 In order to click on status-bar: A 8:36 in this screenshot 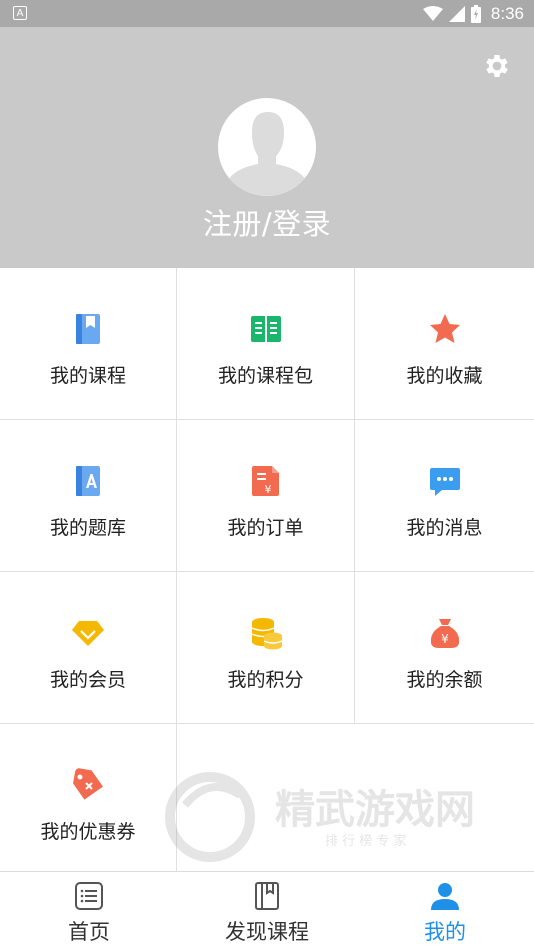, I will do `click(267, 13)`.